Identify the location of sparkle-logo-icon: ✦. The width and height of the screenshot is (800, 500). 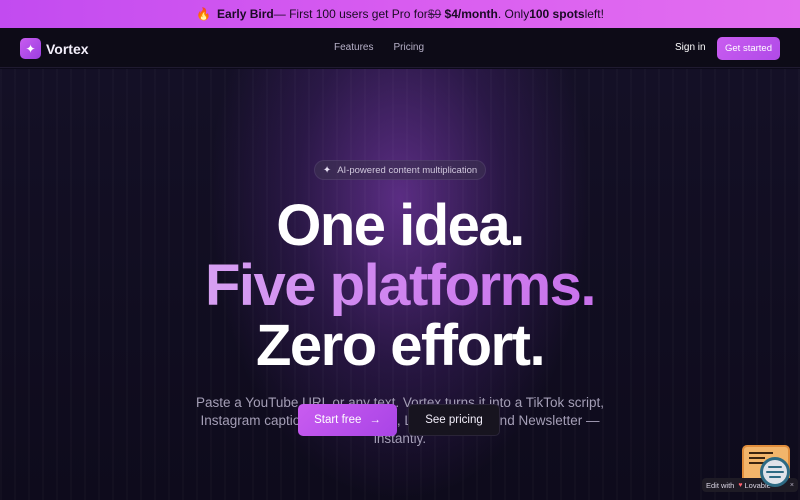
(30, 48).